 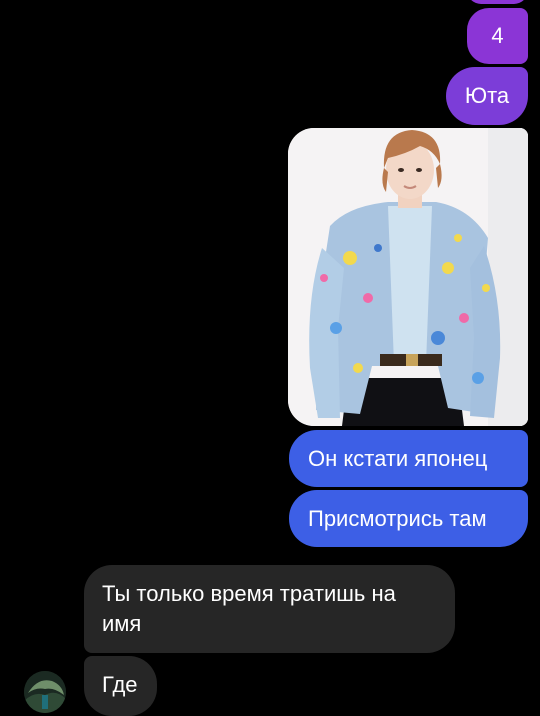 I want to click on outgoing-message-bubble: 4, so click(x=497, y=36).